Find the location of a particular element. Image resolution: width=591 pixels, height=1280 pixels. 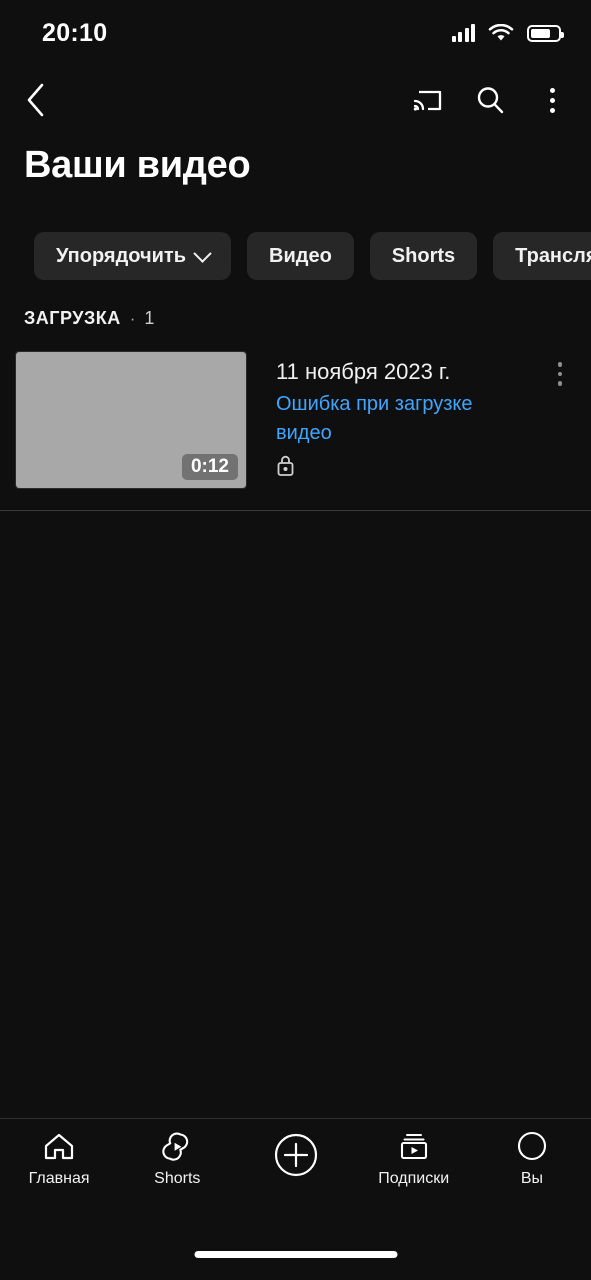

chevron-down-icon is located at coordinates (202, 253).